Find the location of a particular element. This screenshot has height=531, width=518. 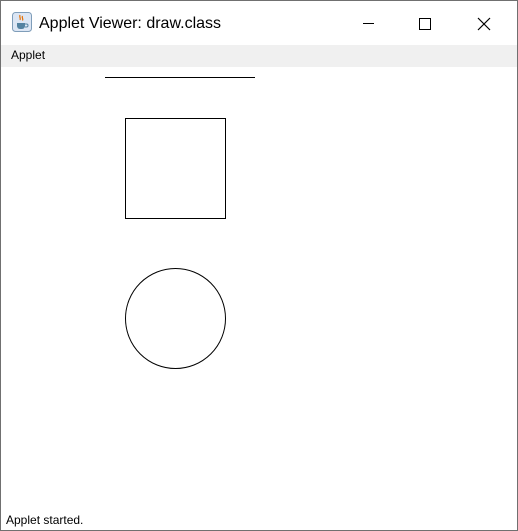

drawn-rectangle is located at coordinates (175, 168).